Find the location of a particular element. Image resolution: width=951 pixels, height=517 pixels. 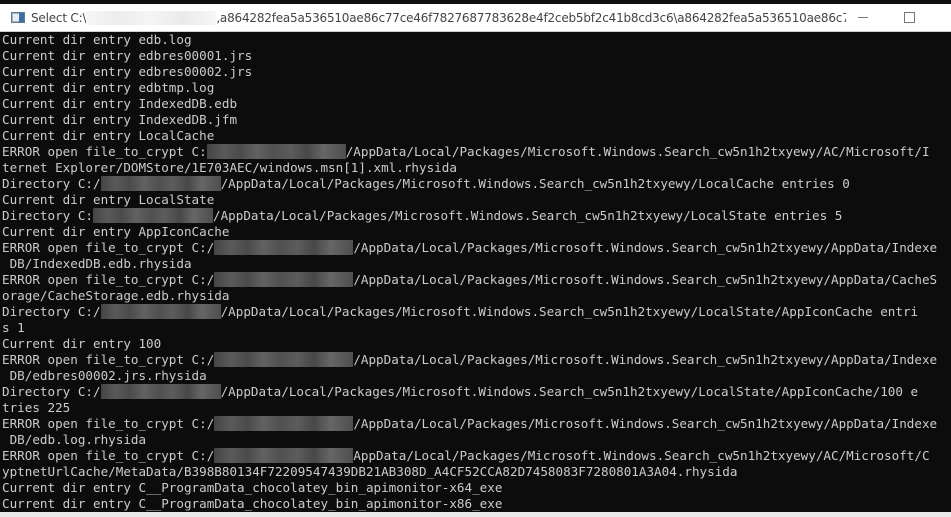

console-line: s 1 is located at coordinates (475, 328).